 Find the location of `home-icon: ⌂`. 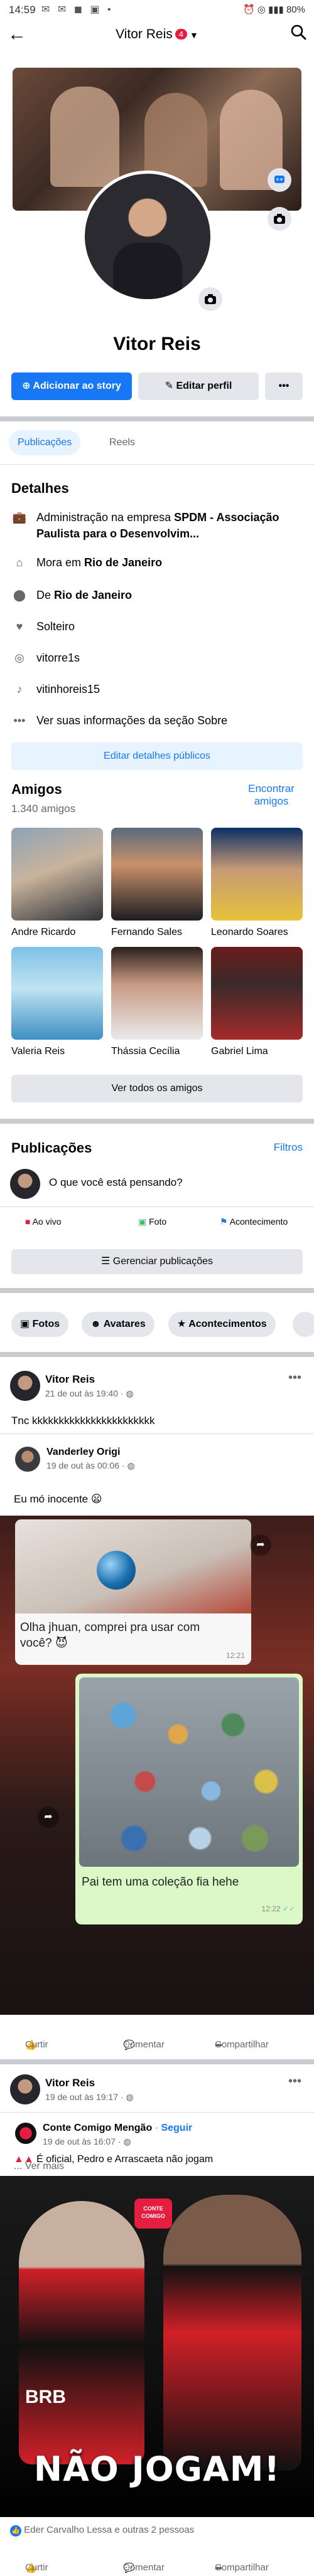

home-icon: ⌂ is located at coordinates (19, 562).